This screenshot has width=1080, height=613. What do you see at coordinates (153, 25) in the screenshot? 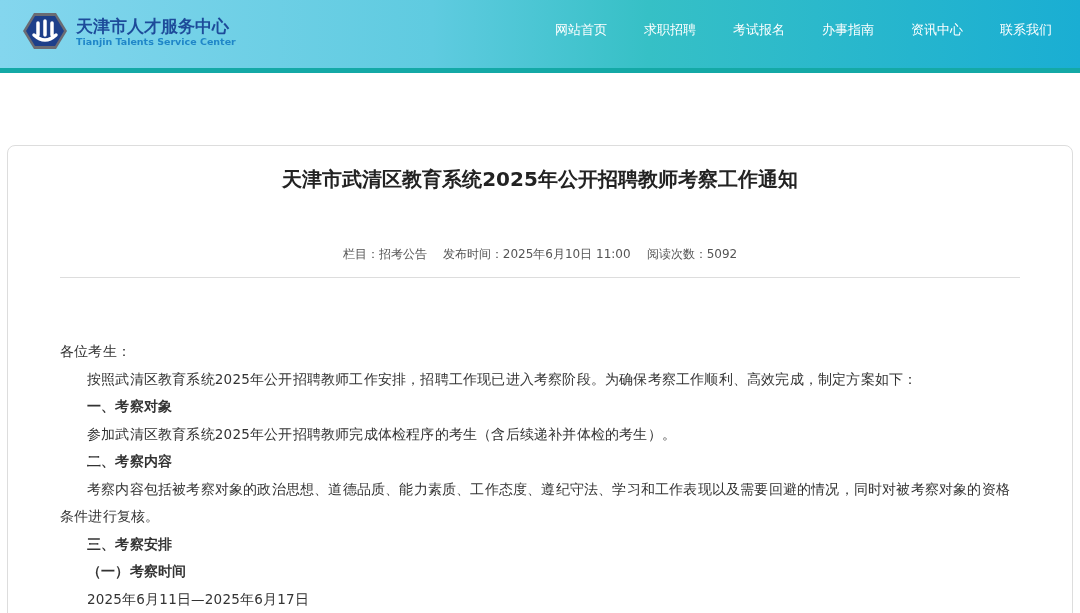
I see `site-title: 天津市人才服务中心` at bounding box center [153, 25].